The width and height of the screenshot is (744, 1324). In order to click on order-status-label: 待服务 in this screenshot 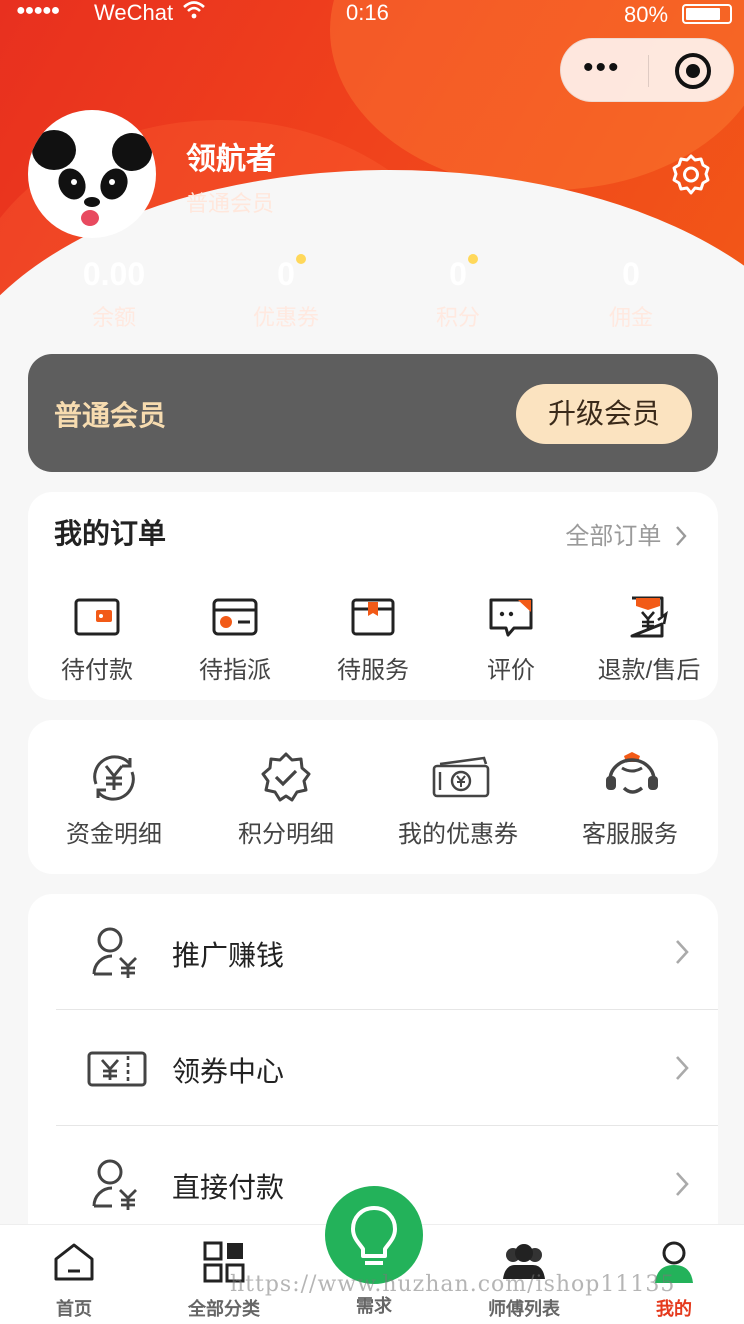, I will do `click(373, 670)`.